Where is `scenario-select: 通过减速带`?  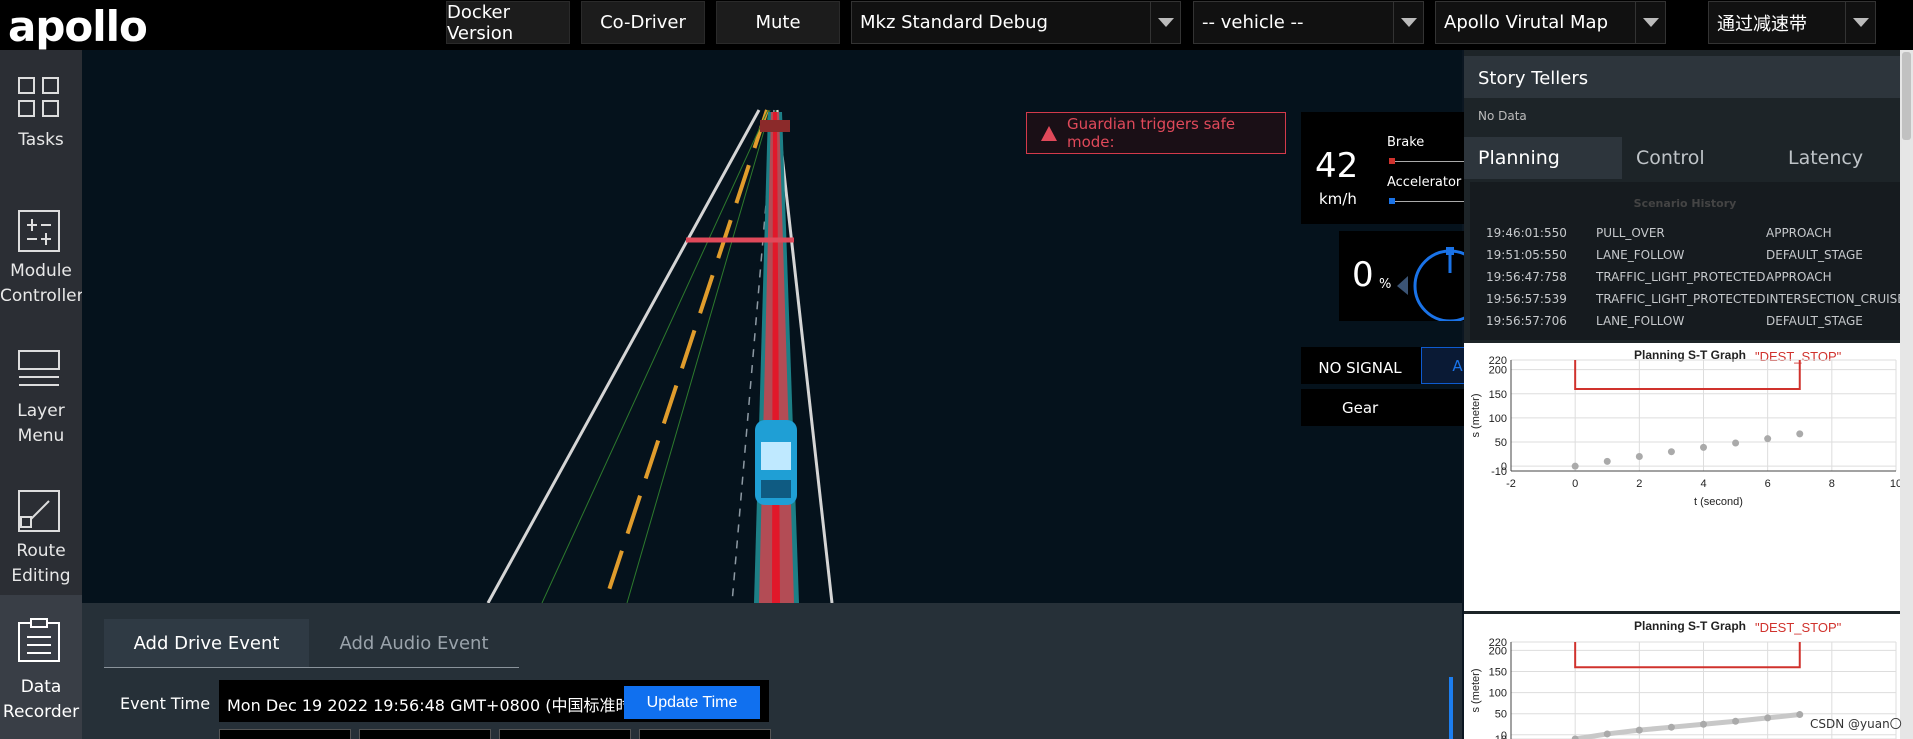
scenario-select: 通过减速带 is located at coordinates (1792, 22).